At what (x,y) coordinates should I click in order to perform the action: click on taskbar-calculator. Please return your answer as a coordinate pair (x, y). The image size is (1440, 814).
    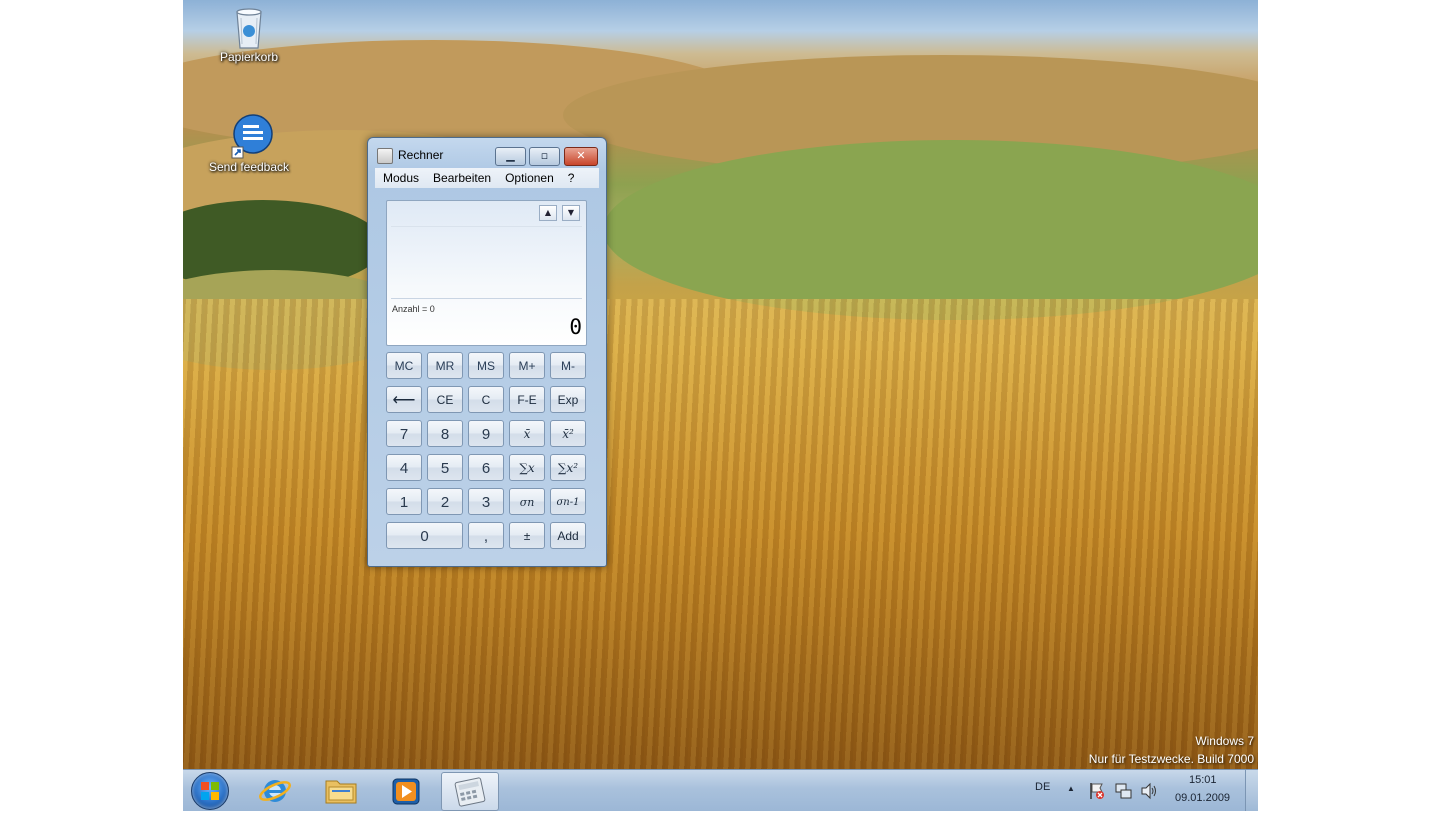
    Looking at the image, I should click on (470, 791).